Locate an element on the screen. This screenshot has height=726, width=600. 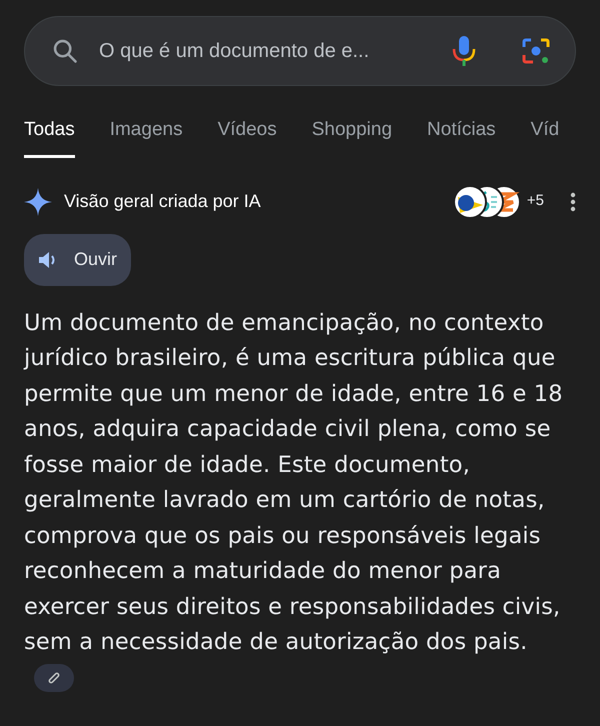
source-icons-drawing is located at coordinates (486, 201).